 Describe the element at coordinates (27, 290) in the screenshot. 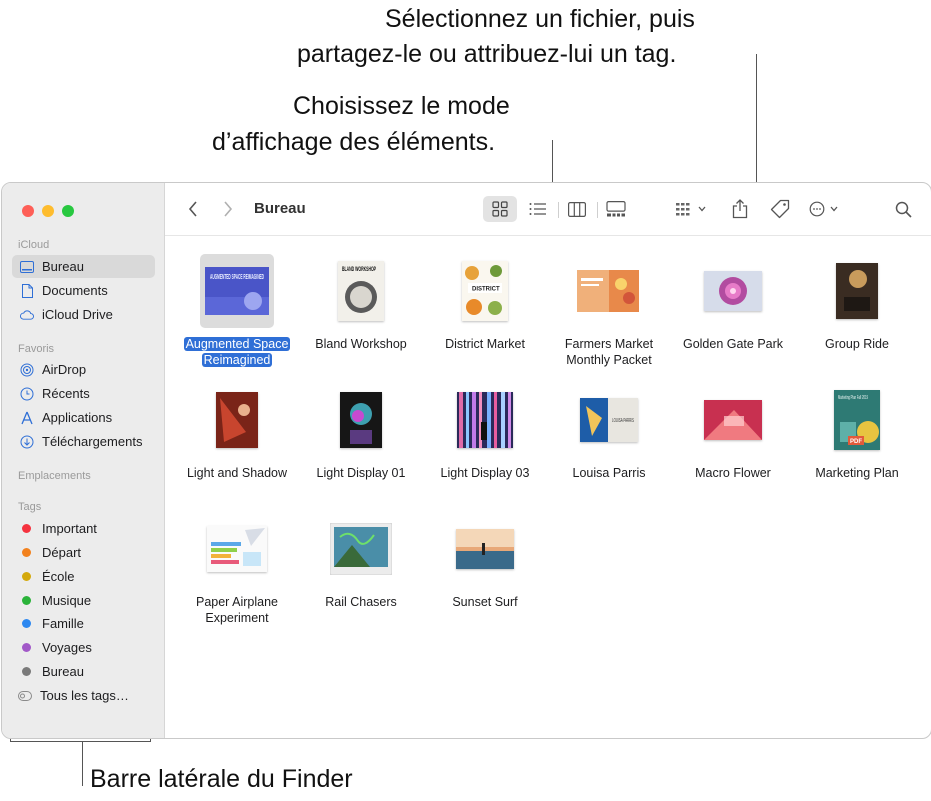

I see `document-icon` at that location.